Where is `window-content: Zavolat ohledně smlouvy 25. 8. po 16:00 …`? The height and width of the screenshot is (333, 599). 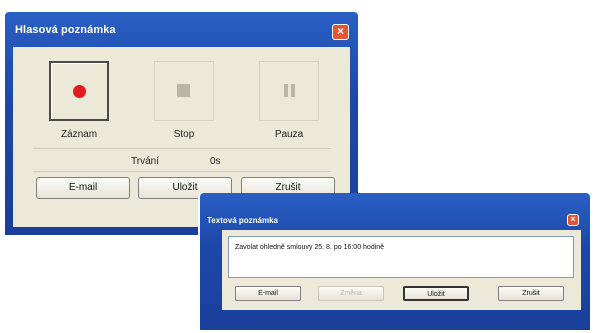
window-content: Zavolat ohledně smlouvy 25. 8. po 16:00 … is located at coordinates (401, 270).